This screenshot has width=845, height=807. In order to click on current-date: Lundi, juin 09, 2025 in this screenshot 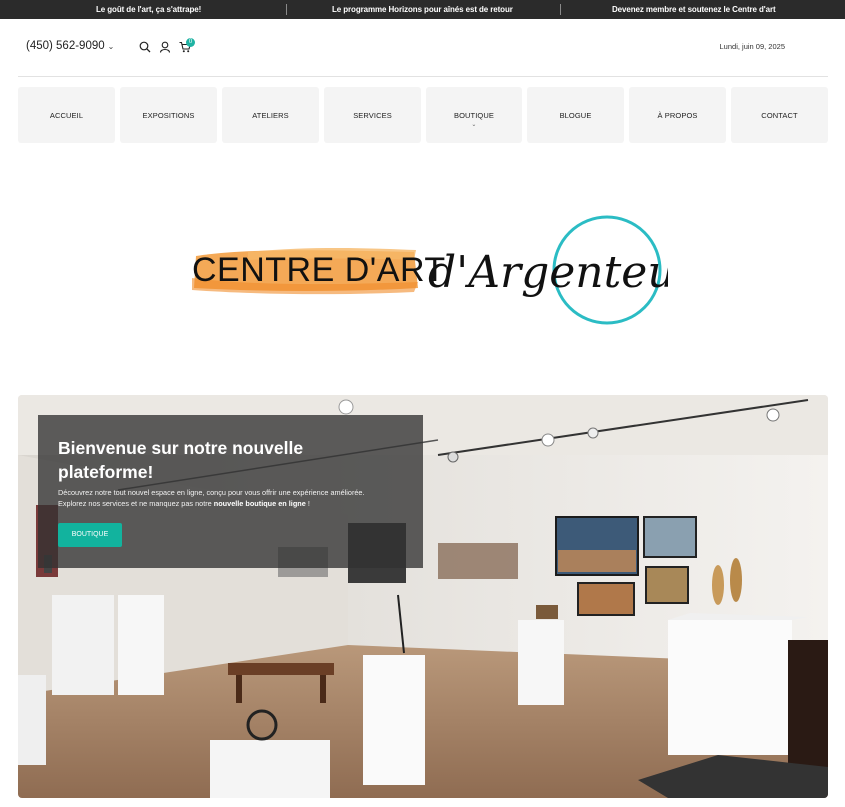, I will do `click(752, 46)`.